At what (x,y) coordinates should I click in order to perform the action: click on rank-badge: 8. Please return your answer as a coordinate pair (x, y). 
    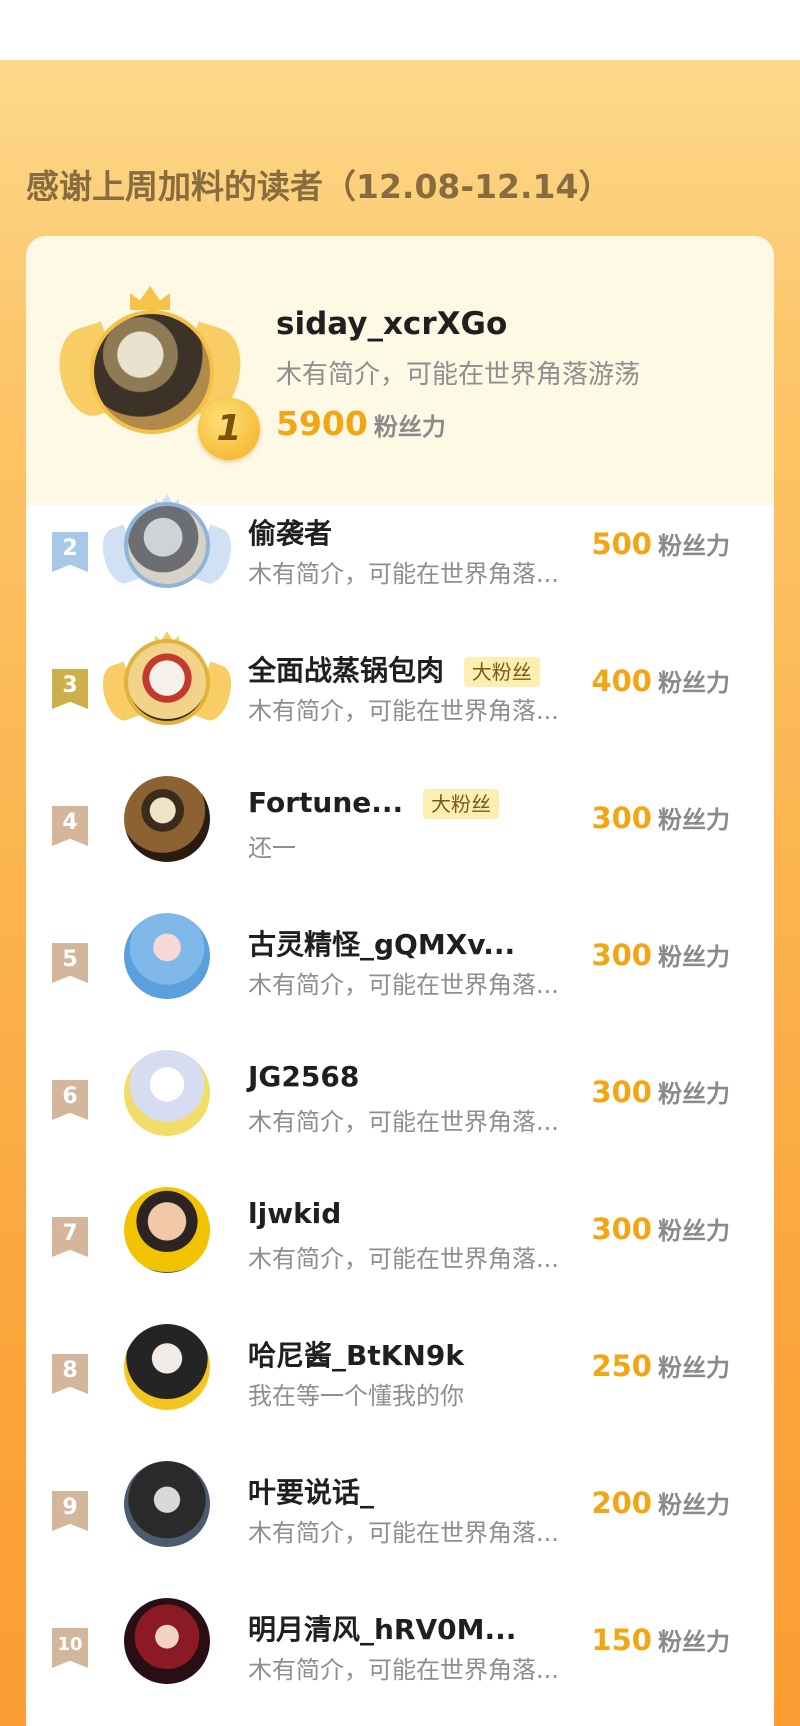
    Looking at the image, I should click on (70, 1374).